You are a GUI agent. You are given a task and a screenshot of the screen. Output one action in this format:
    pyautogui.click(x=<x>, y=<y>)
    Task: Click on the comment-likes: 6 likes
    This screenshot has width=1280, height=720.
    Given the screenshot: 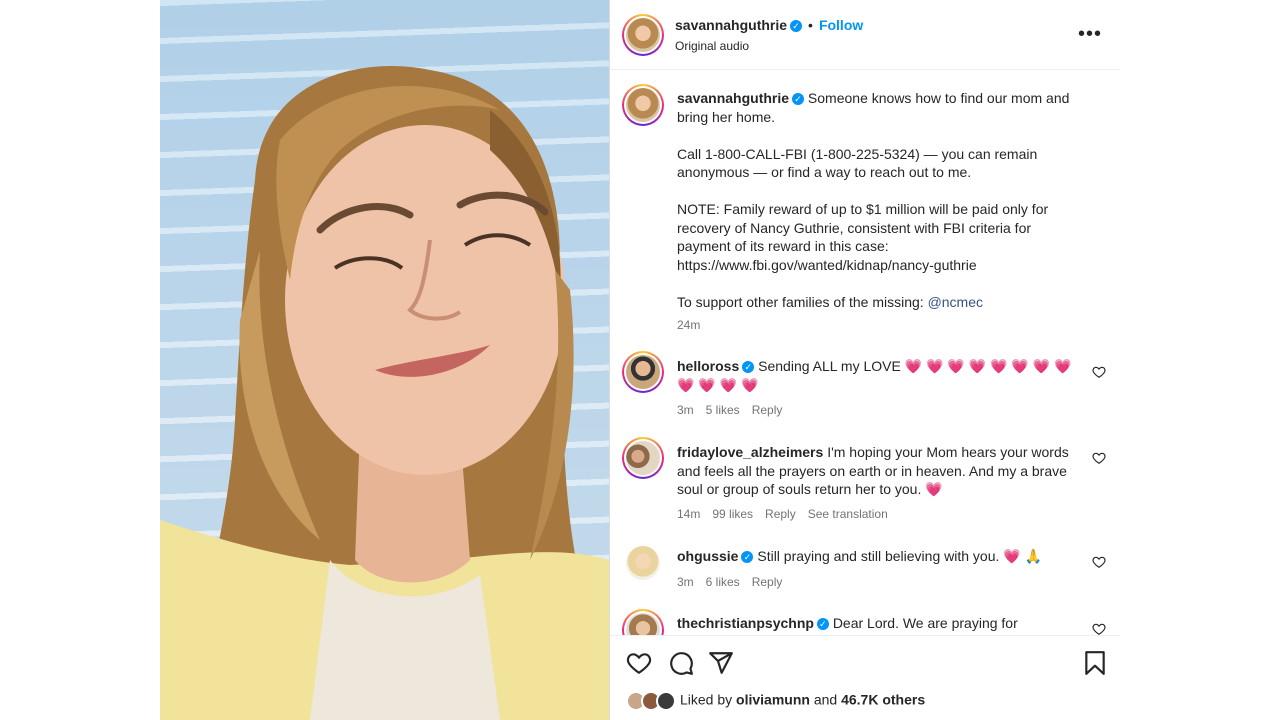 What is the action you would take?
    pyautogui.click(x=723, y=582)
    